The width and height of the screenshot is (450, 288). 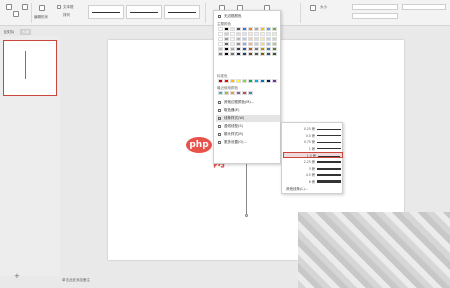 What do you see at coordinates (66, 15) in the screenshot?
I see `arrange-button: 排列` at bounding box center [66, 15].